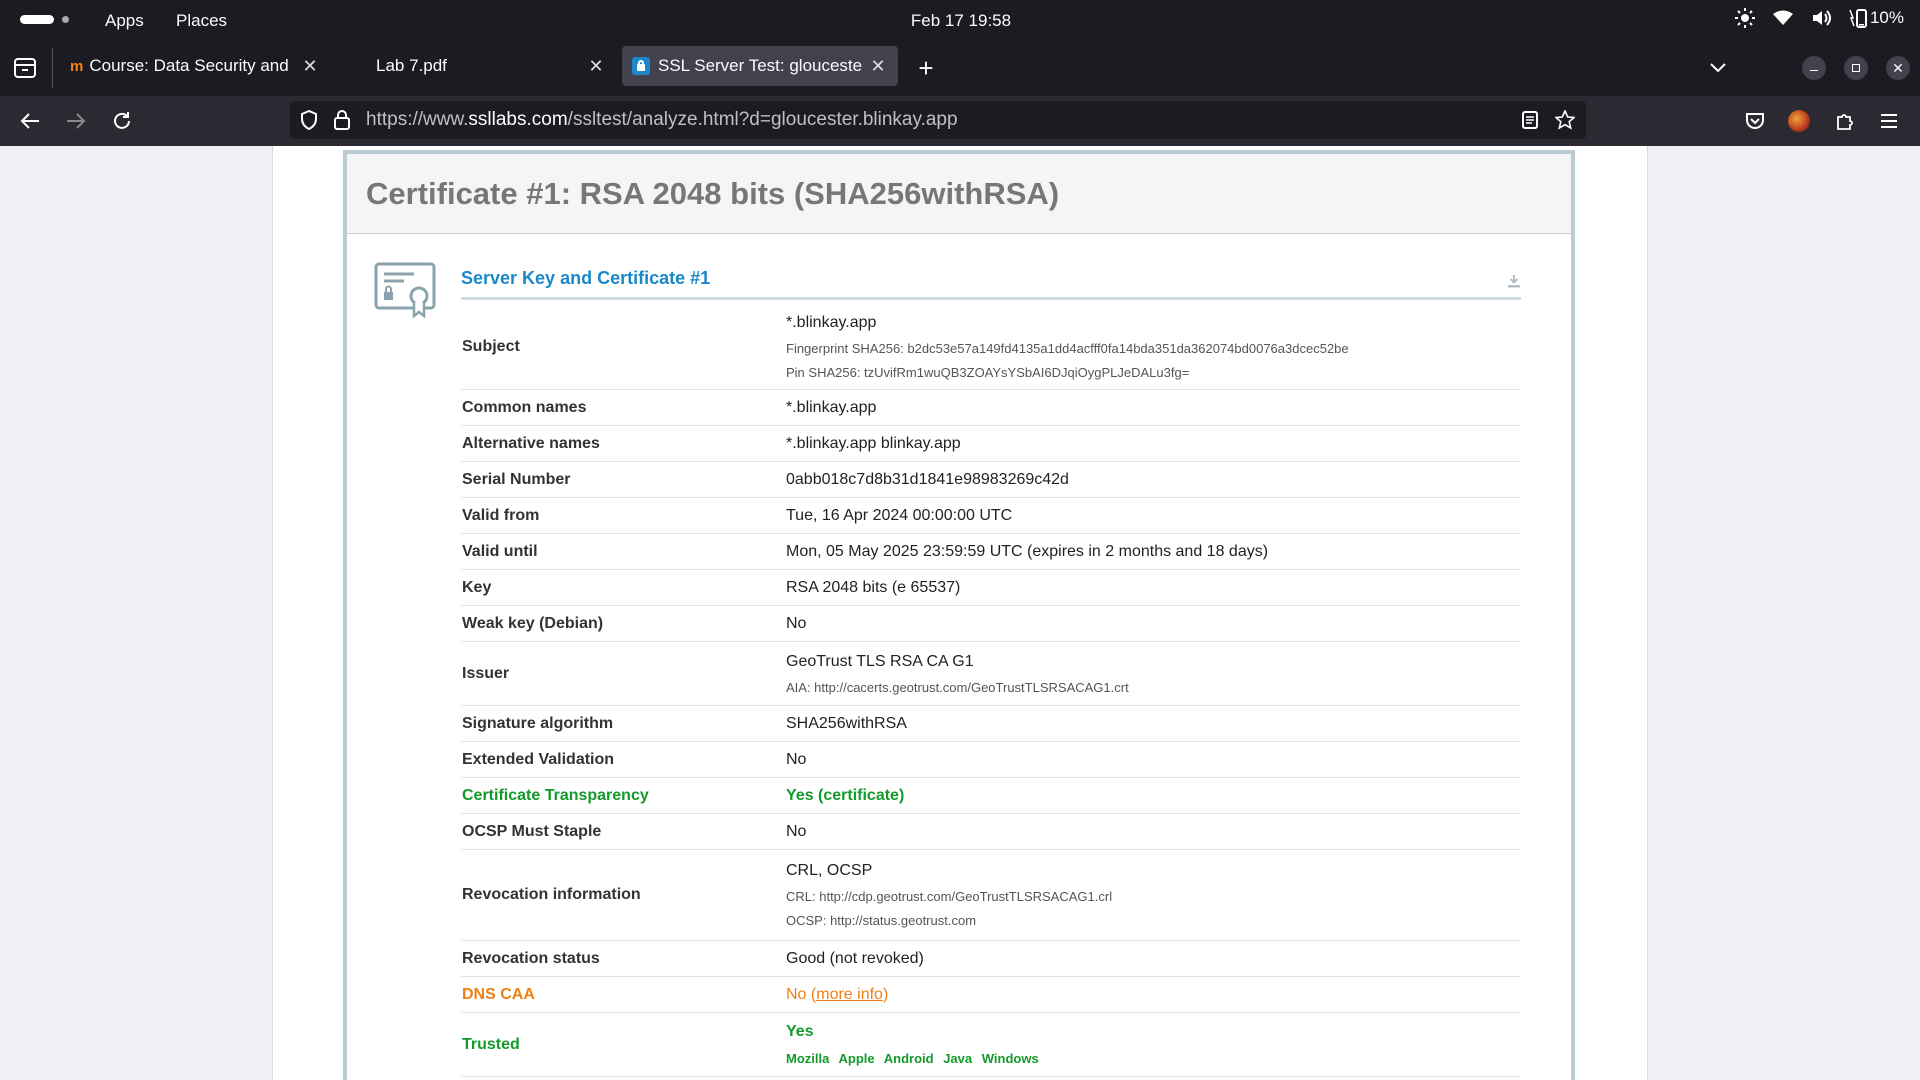  Describe the element at coordinates (30, 121) in the screenshot. I see `back-button` at that location.